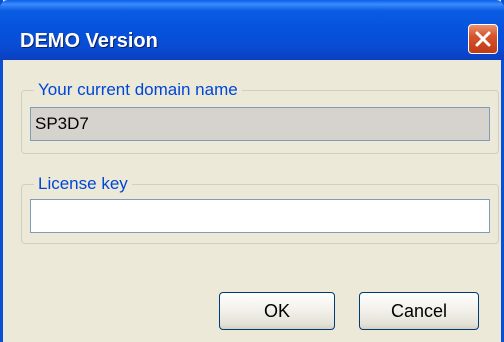  Describe the element at coordinates (138, 90) in the screenshot. I see `domain-name-label: Your current domain name` at that location.